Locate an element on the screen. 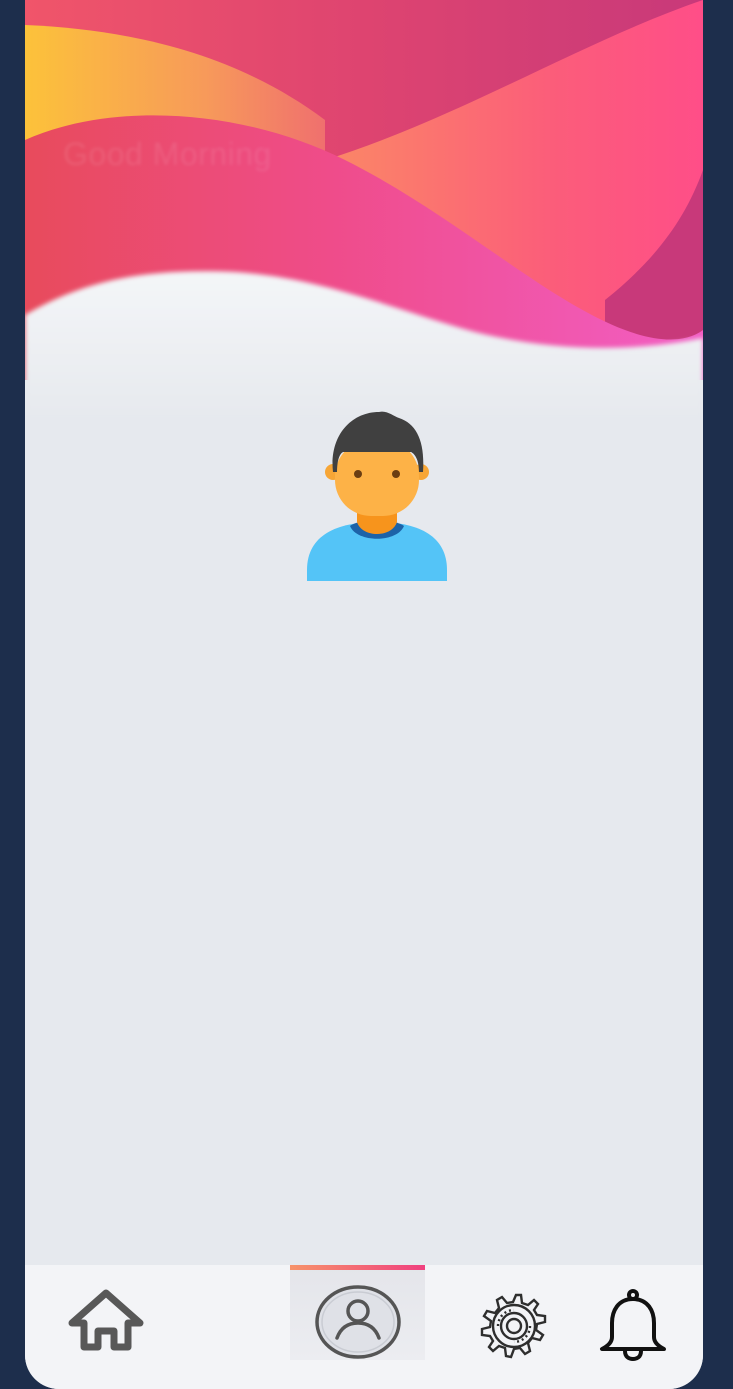  tab-profile is located at coordinates (357, 1312).